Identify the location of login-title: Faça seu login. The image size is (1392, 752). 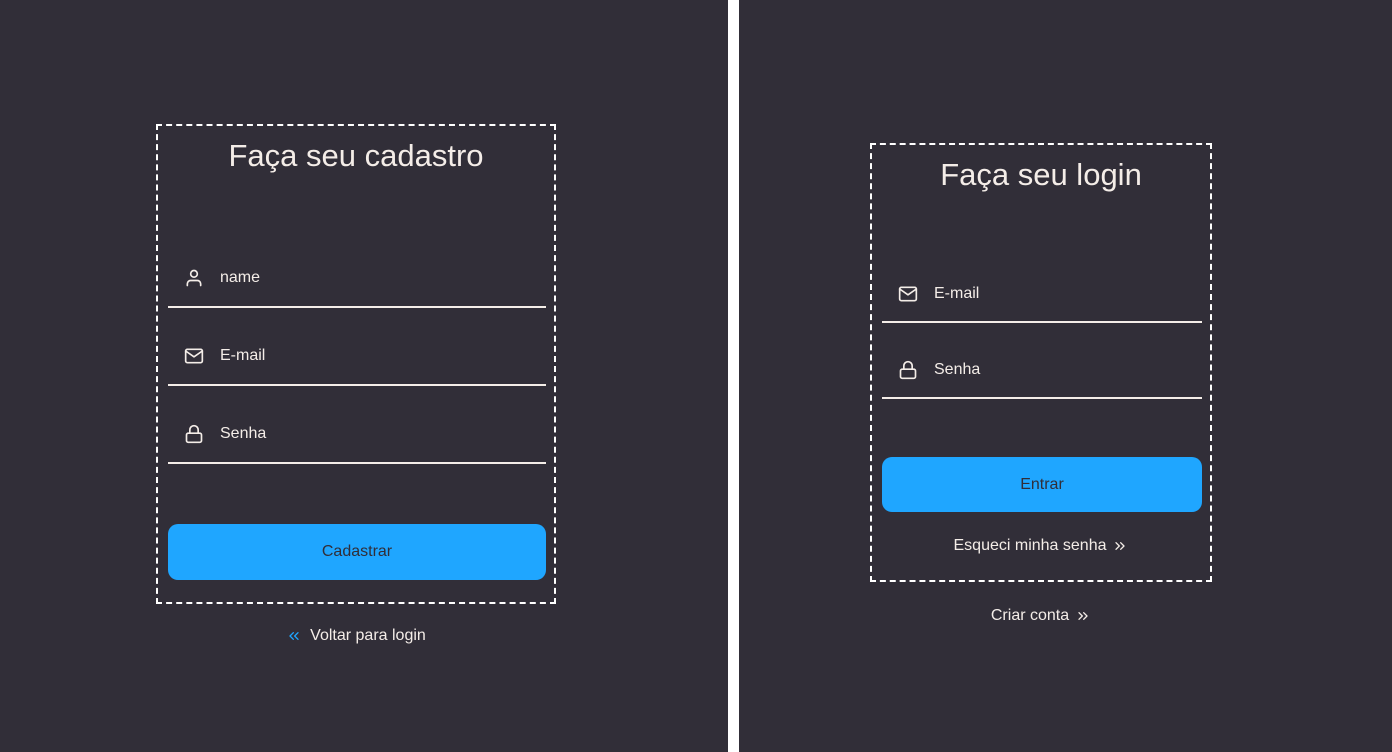
(1041, 174).